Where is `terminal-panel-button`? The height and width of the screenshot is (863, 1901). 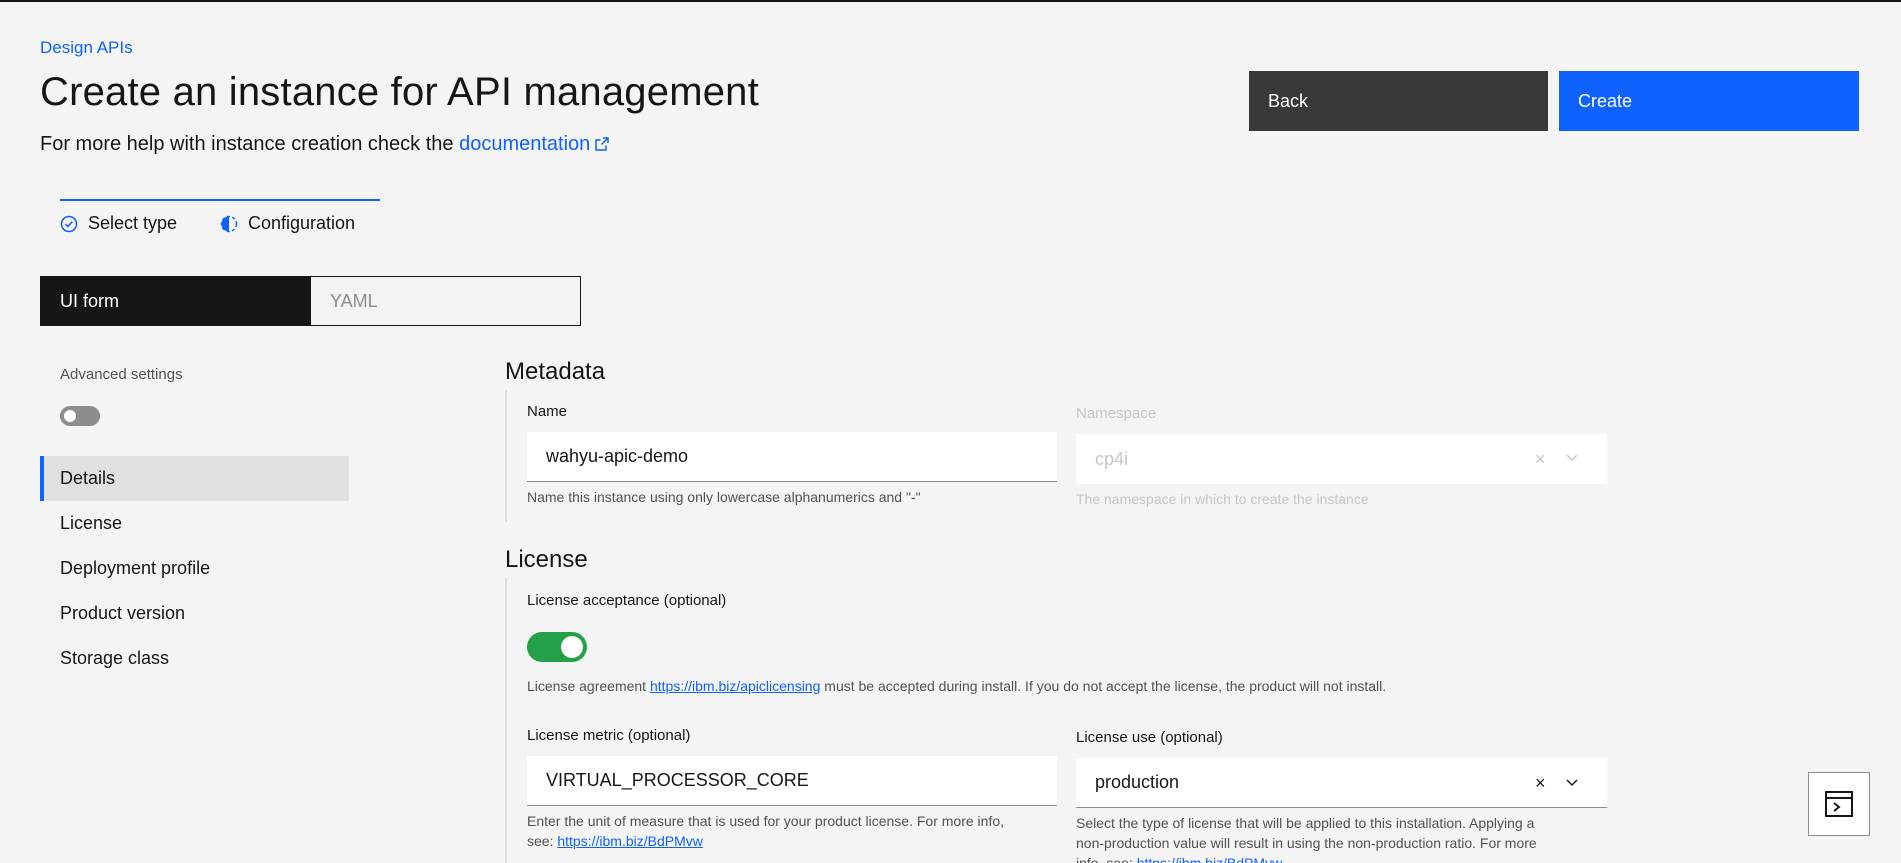 terminal-panel-button is located at coordinates (1839, 804).